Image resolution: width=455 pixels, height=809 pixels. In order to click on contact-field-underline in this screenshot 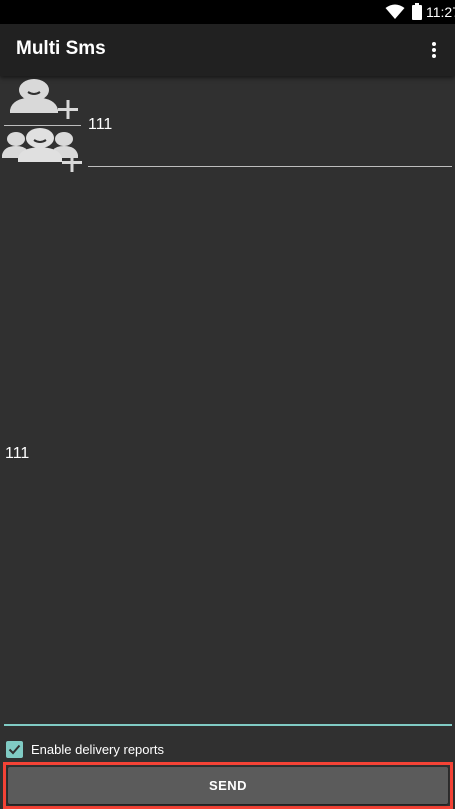, I will do `click(42, 125)`.